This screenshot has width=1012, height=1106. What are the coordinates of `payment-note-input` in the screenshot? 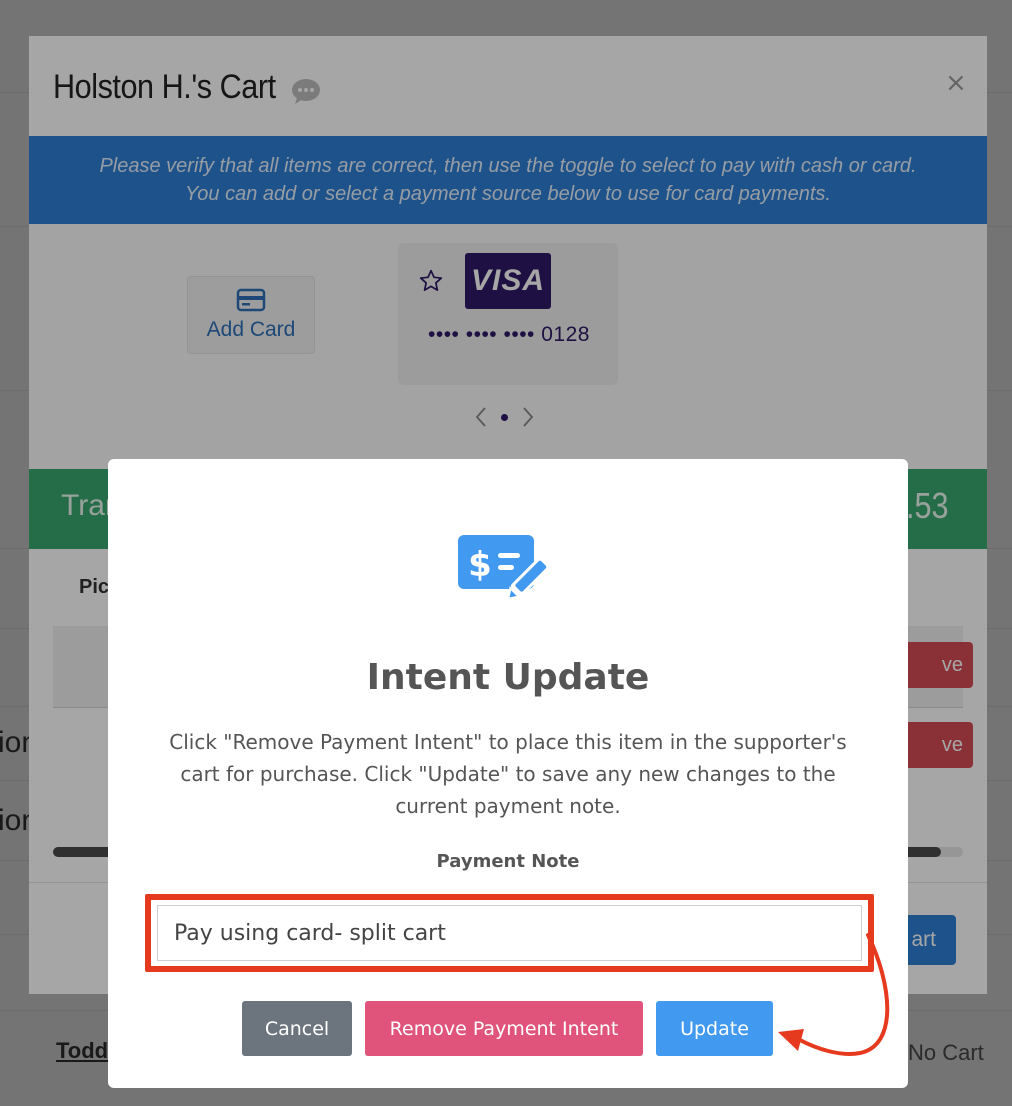 It's located at (509, 933).